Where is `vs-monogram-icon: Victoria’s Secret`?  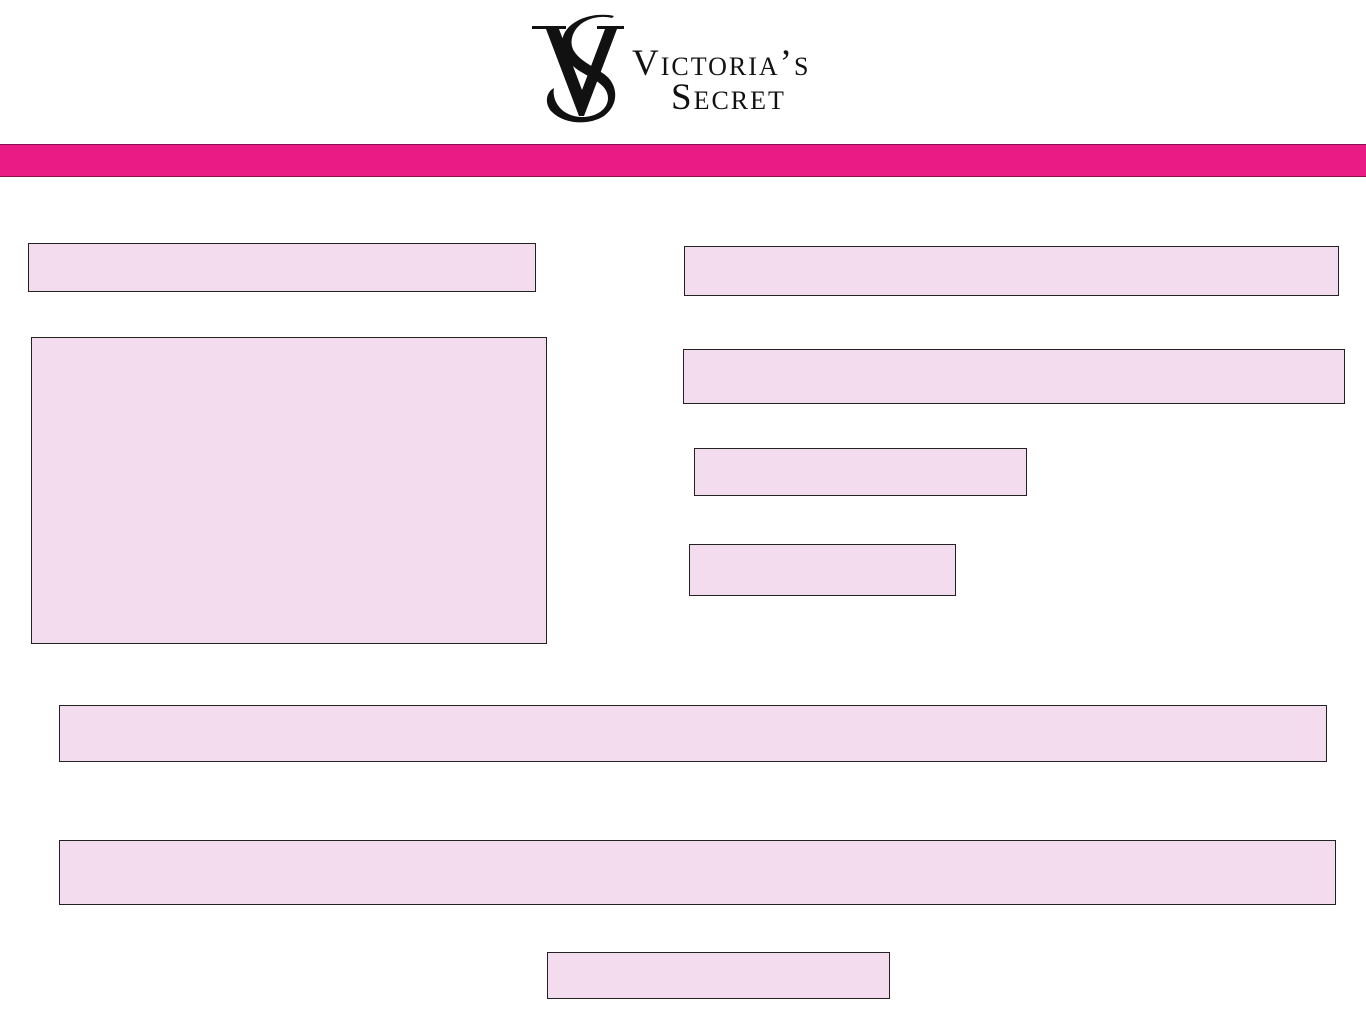 vs-monogram-icon: Victoria’s Secret is located at coordinates (670, 68).